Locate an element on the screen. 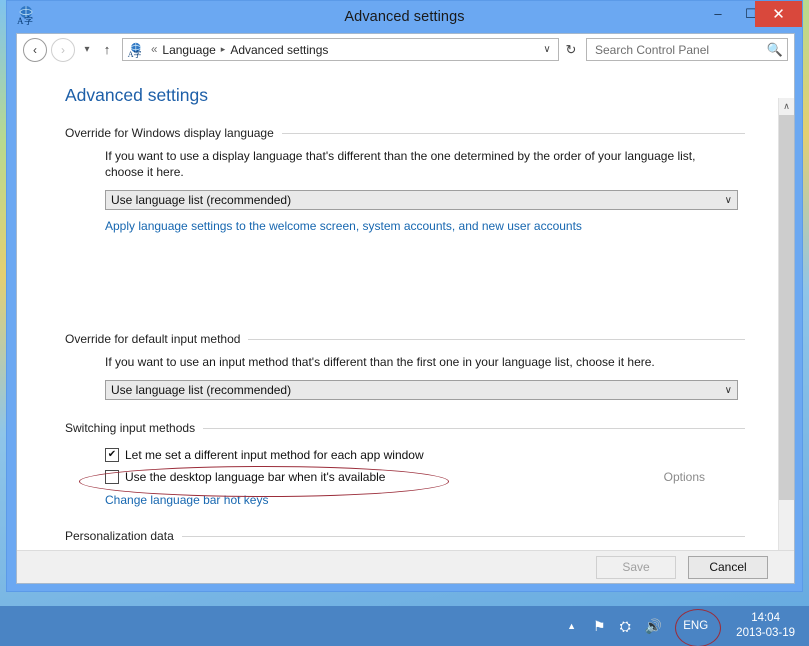  breadcrumb-dropdown-icon: ∨ is located at coordinates (547, 49).